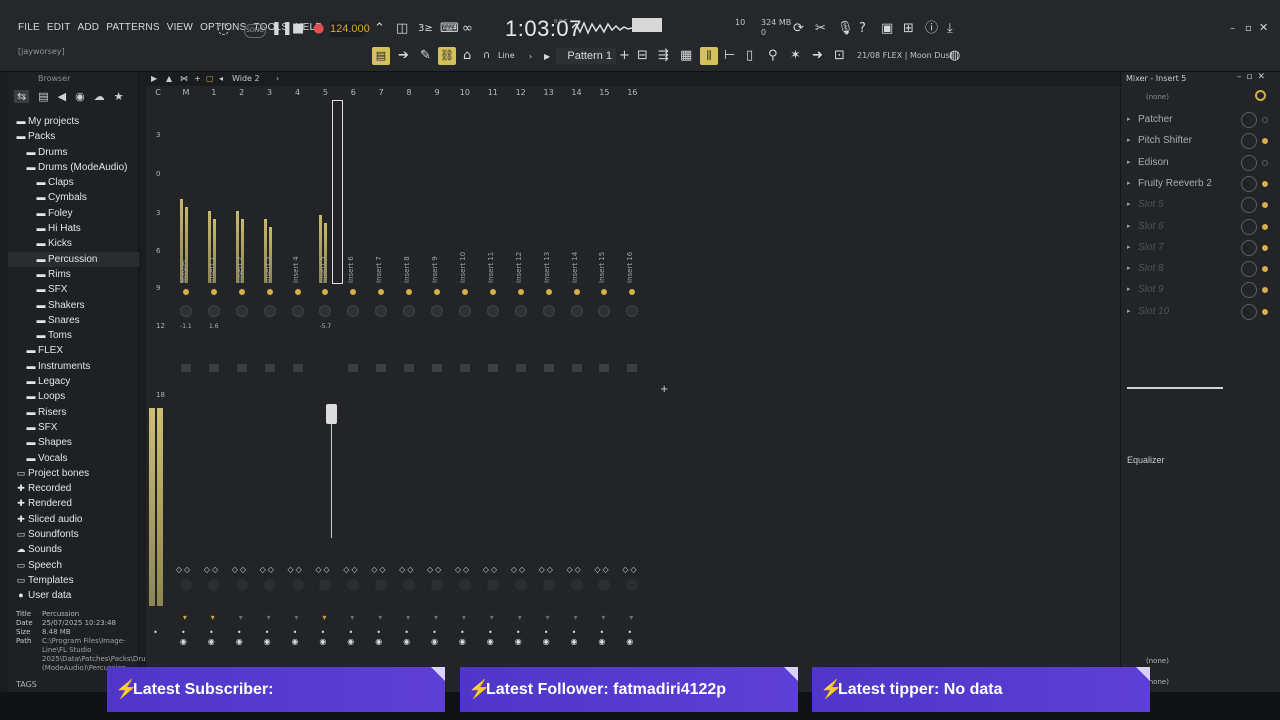 The image size is (1280, 720). I want to click on effect-slot: ▸ Edison, so click(1197, 164).